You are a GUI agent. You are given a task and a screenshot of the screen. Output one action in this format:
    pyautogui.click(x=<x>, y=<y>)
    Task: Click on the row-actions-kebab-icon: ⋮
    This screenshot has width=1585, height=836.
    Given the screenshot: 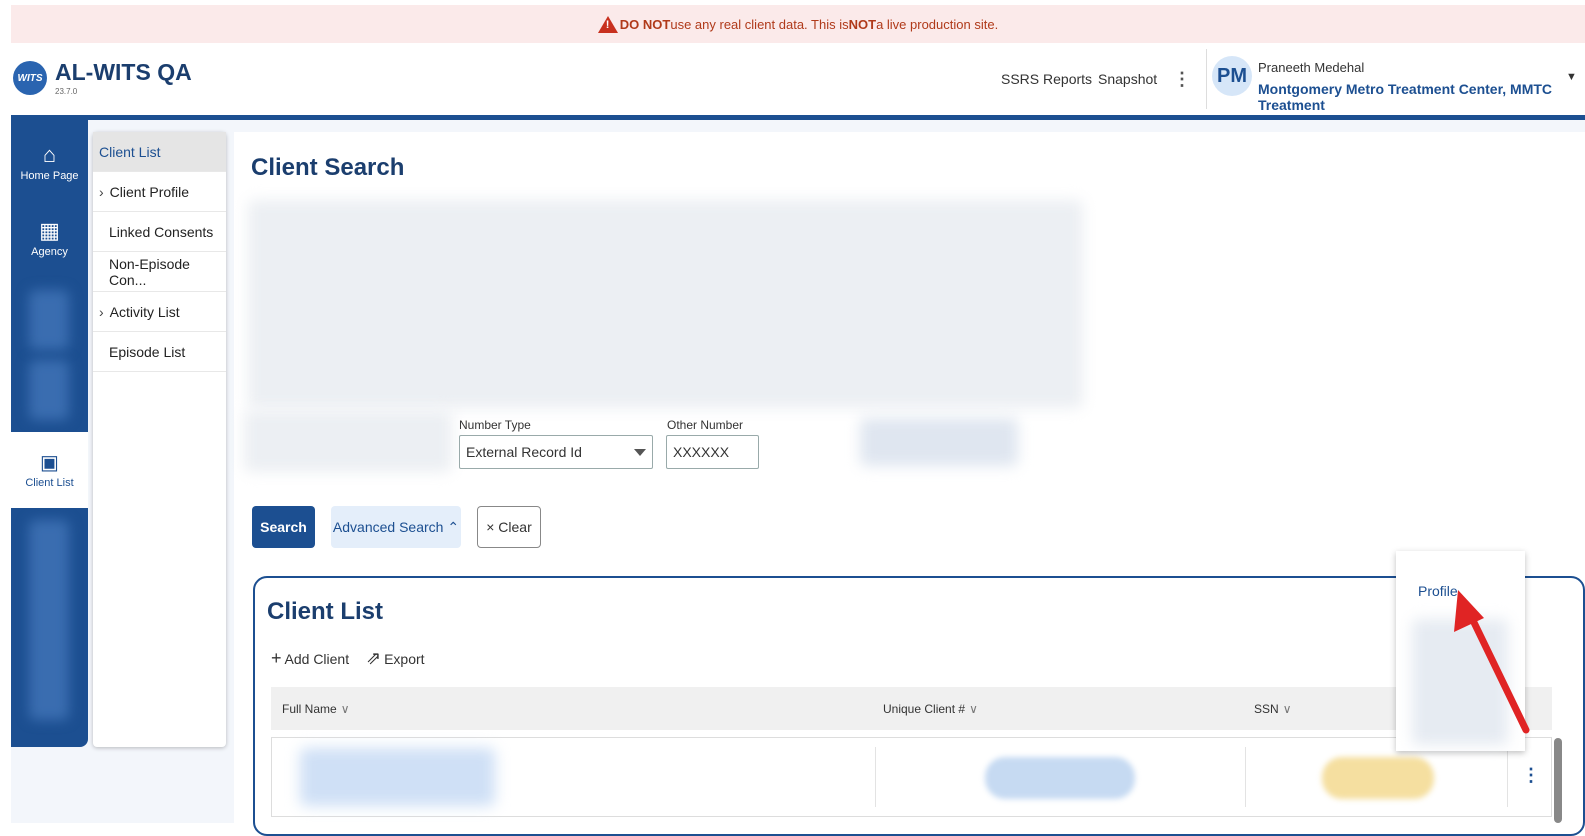 What is the action you would take?
    pyautogui.click(x=1531, y=775)
    